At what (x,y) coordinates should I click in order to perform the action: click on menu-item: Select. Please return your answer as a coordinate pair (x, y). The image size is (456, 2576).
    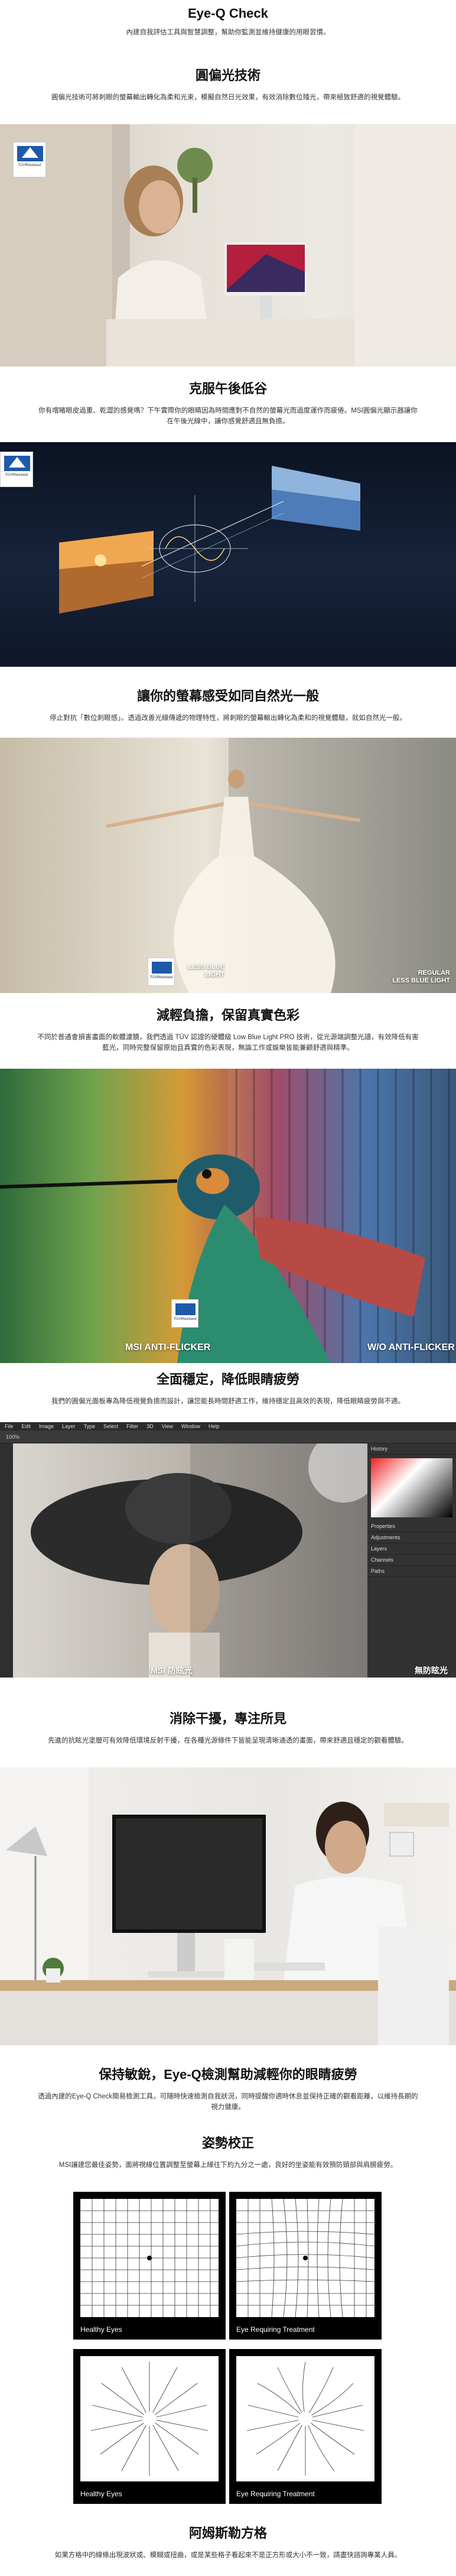
    Looking at the image, I should click on (110, 1426).